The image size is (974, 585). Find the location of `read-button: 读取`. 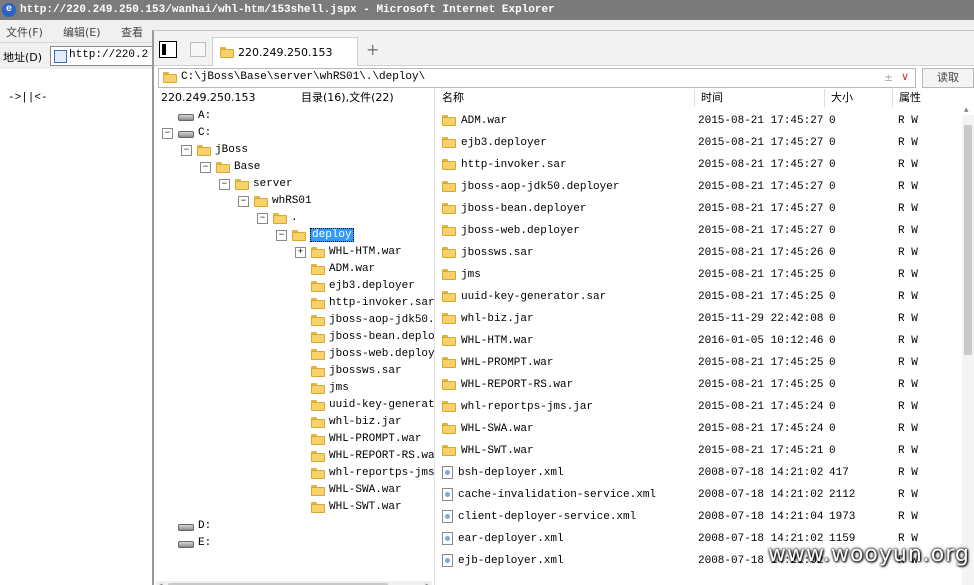

read-button: 读取 is located at coordinates (948, 78).